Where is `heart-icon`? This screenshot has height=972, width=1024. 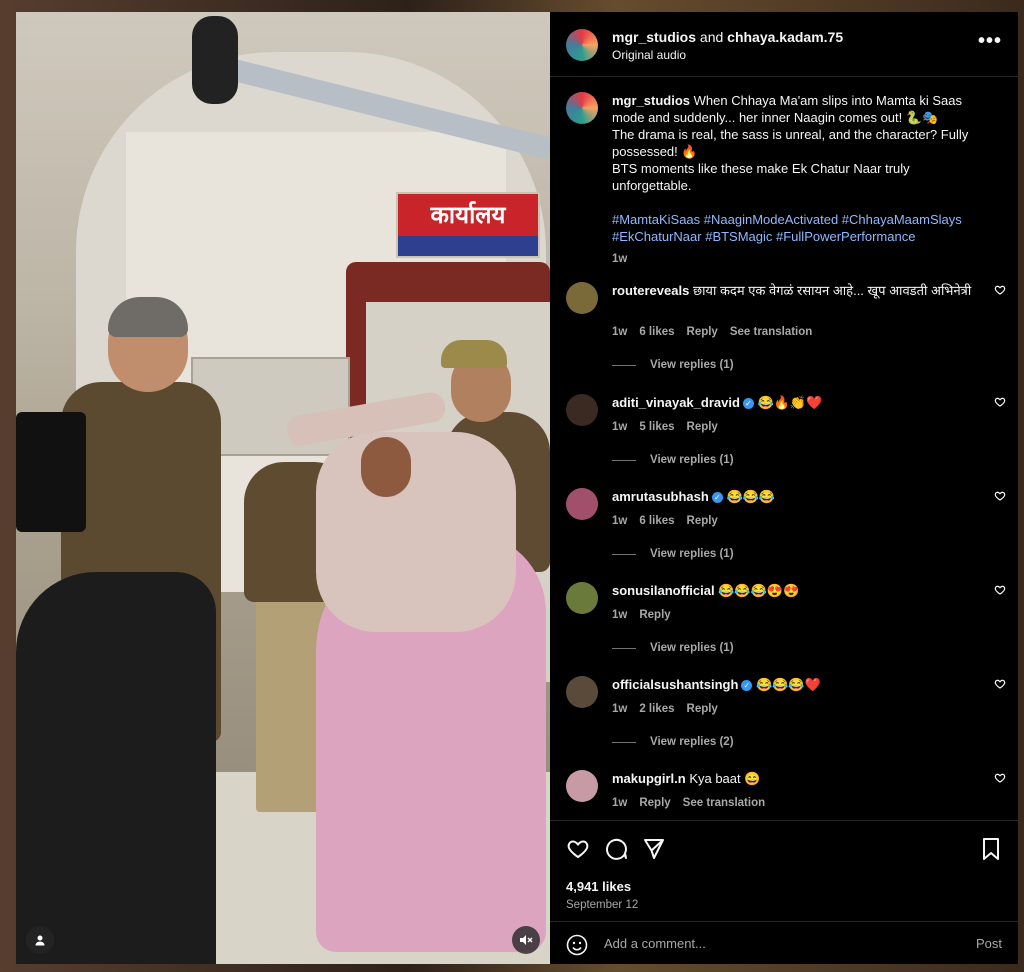 heart-icon is located at coordinates (578, 852).